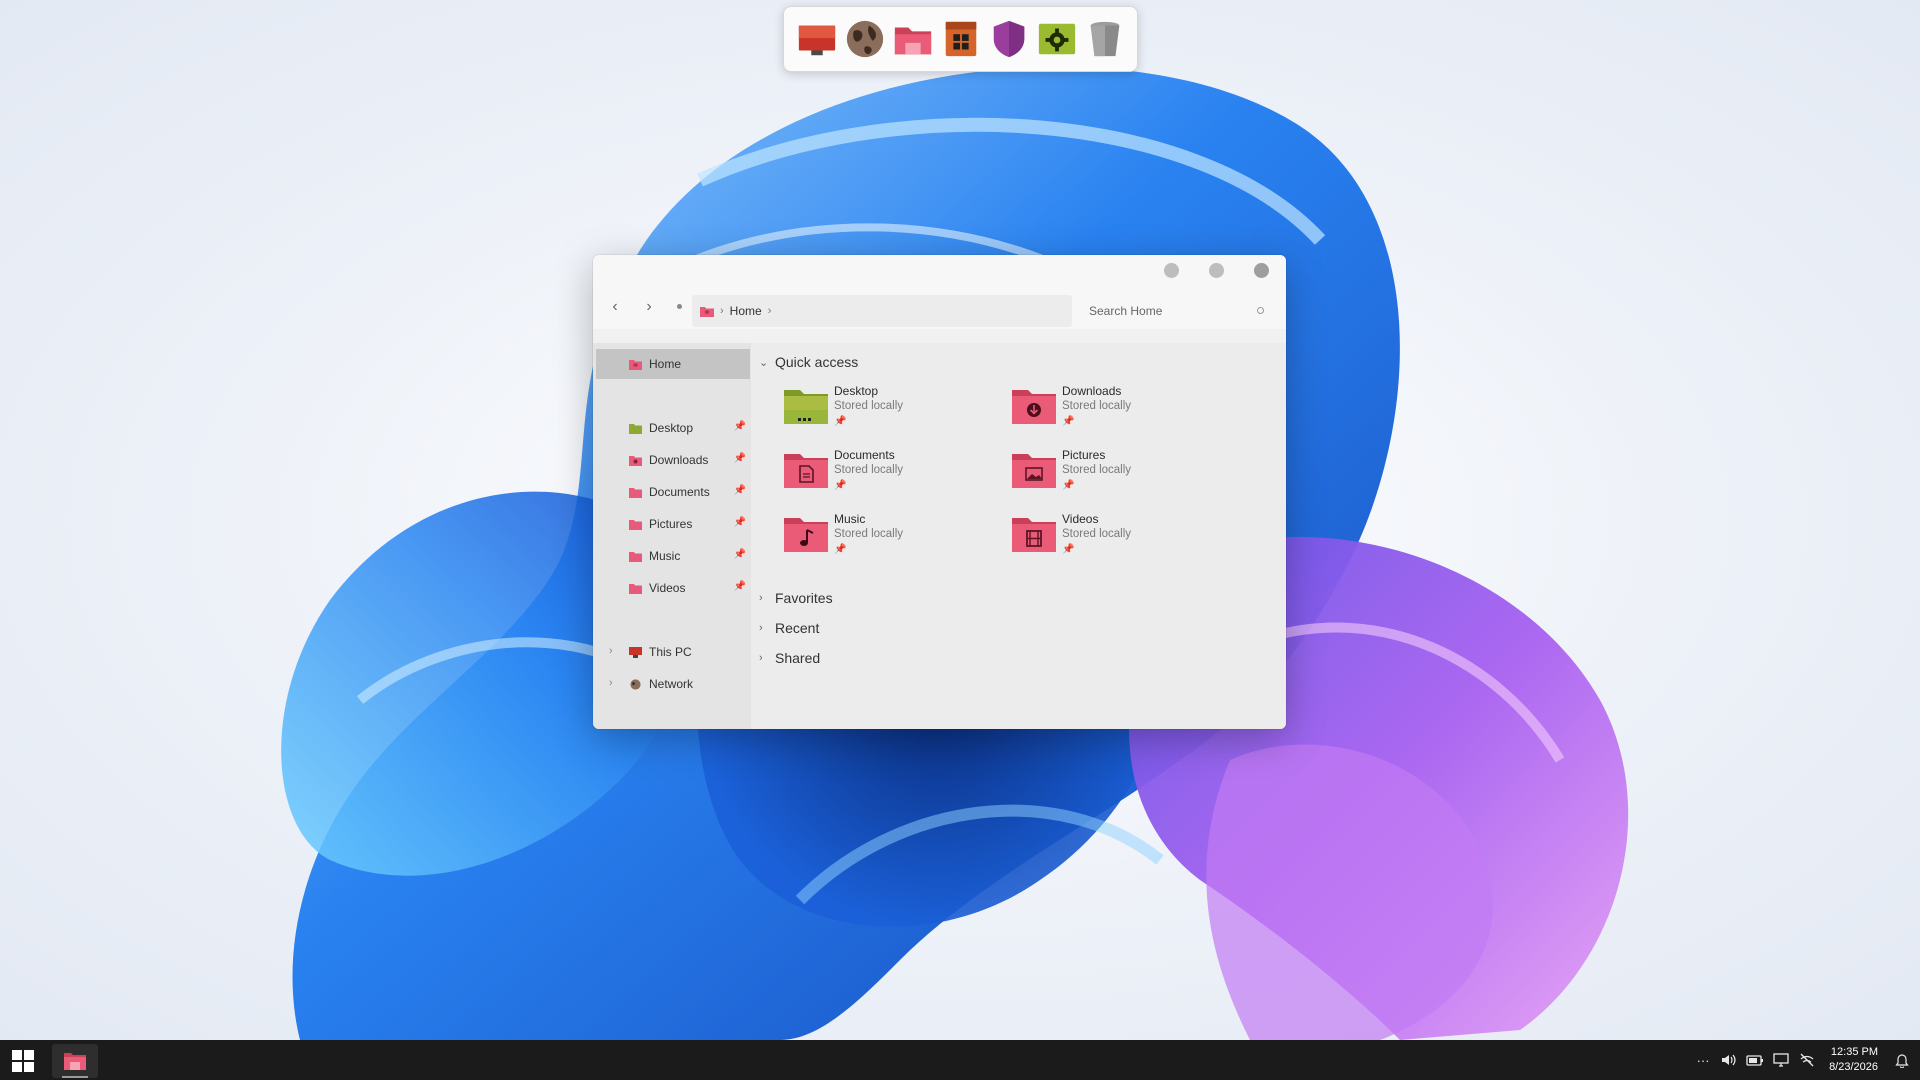 This screenshot has width=1920, height=1080. I want to click on quick-access-videos: Videos Stored locally 📌, so click(1121, 539).